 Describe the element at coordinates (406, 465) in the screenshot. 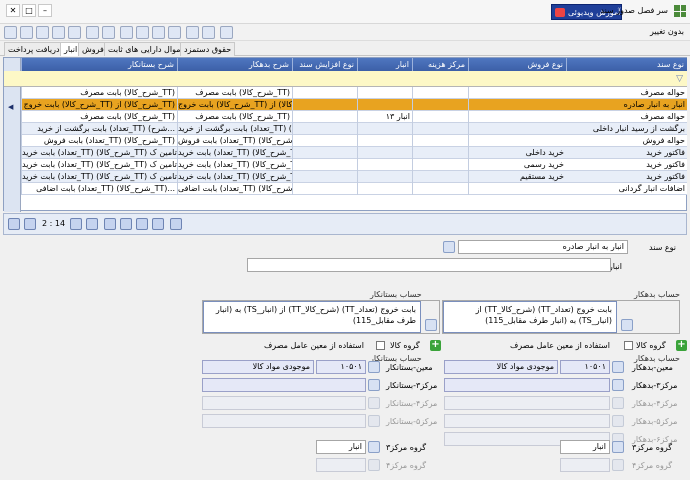

I see `credit-label-group-center4: گروه مرکز۴` at that location.